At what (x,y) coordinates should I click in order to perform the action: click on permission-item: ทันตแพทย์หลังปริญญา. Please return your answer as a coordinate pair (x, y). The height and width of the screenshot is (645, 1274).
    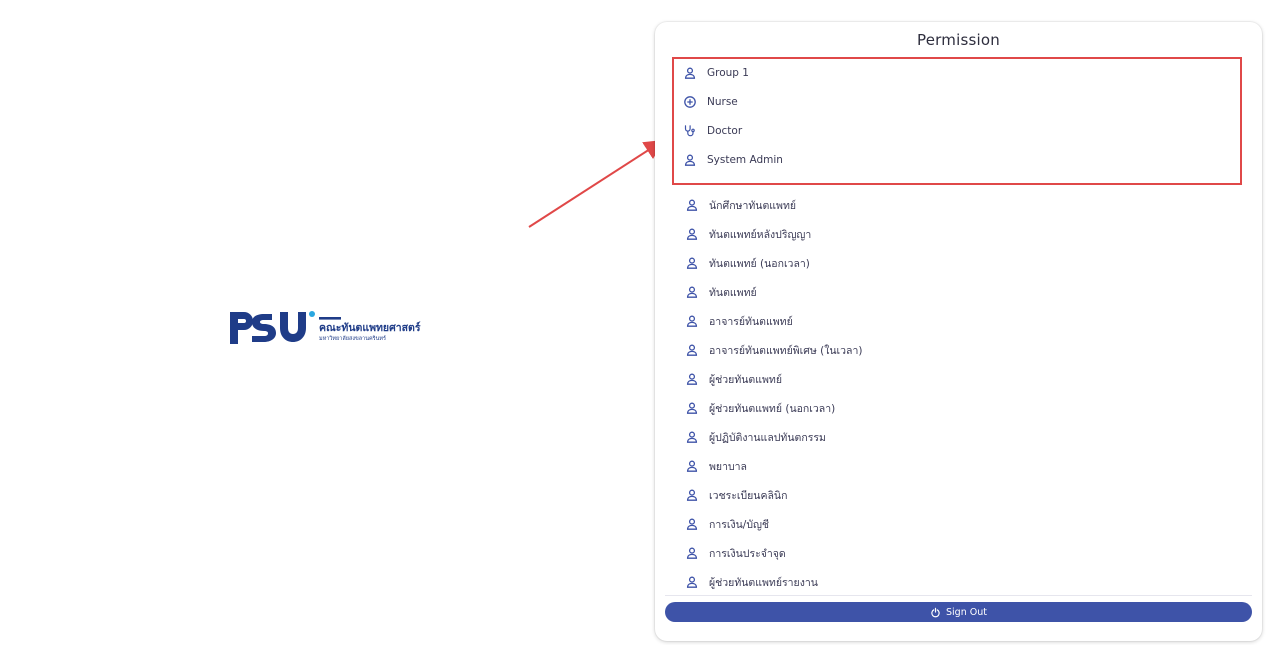
    Looking at the image, I should click on (748, 234).